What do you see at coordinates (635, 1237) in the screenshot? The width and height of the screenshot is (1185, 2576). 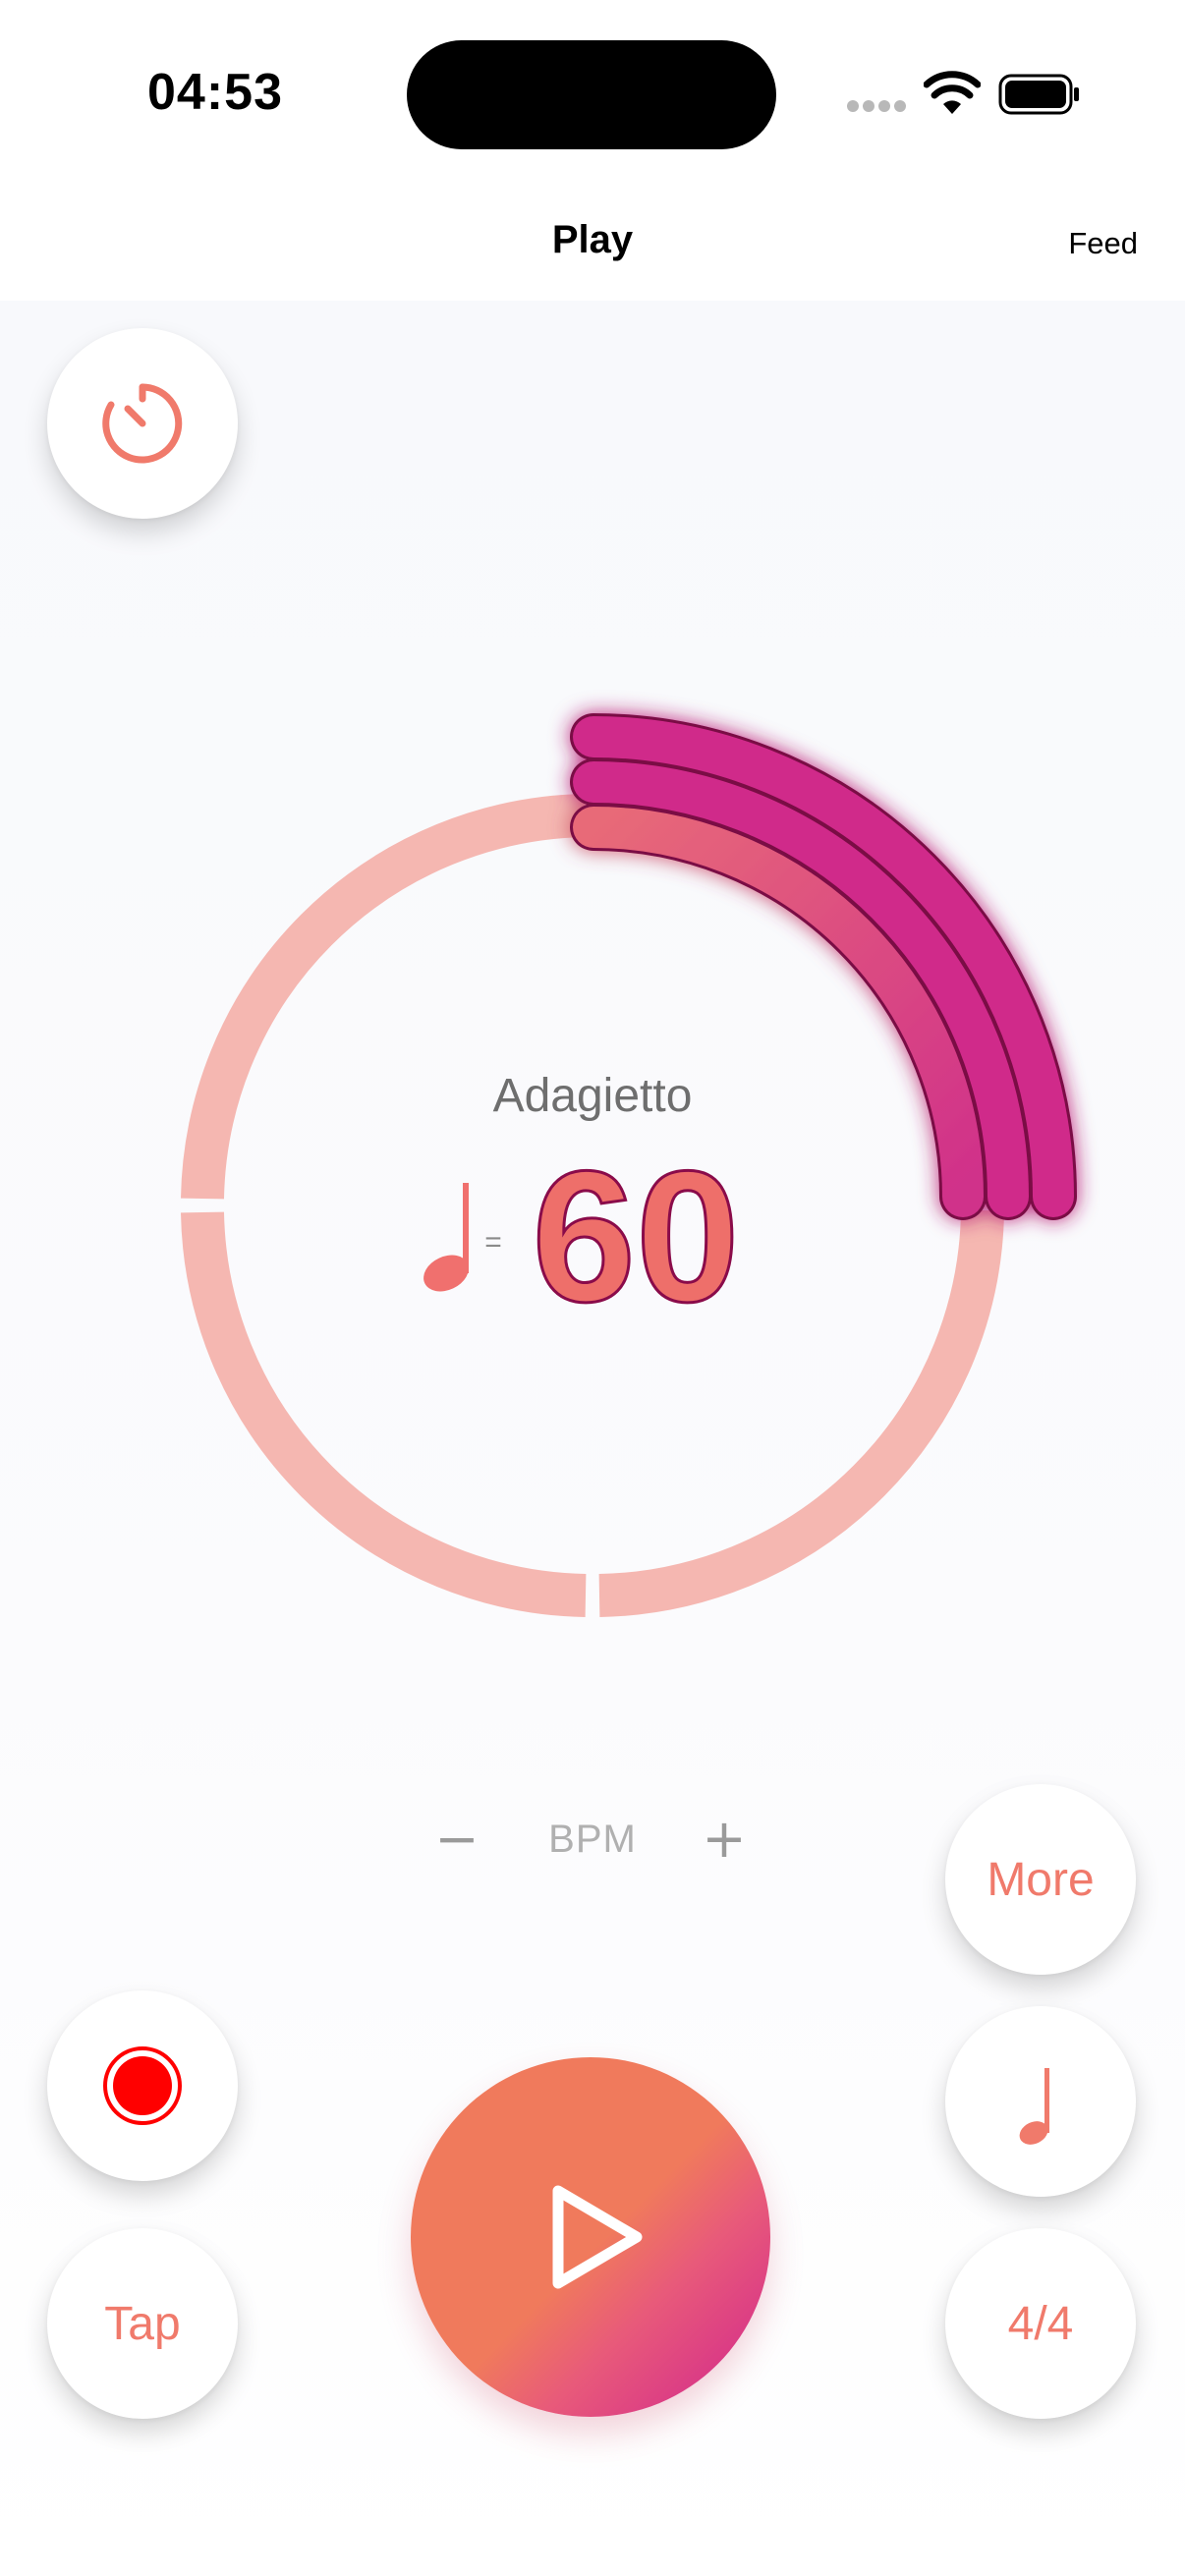 I see `bpm-value: 60` at bounding box center [635, 1237].